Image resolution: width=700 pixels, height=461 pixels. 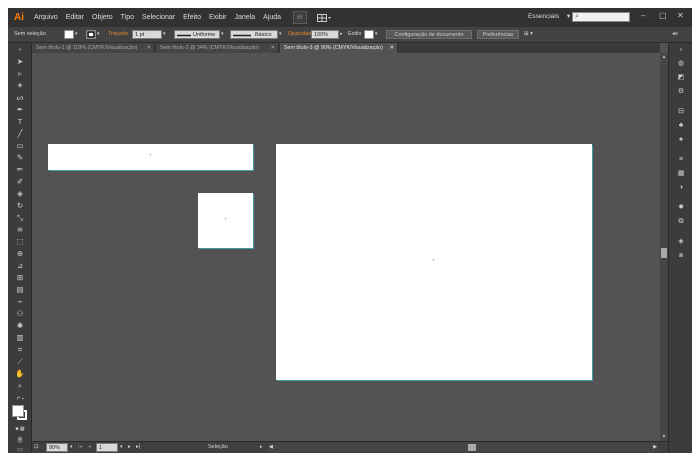 What do you see at coordinates (20, 86) in the screenshot?
I see `magic-wand-tool-icon: ✶` at bounding box center [20, 86].